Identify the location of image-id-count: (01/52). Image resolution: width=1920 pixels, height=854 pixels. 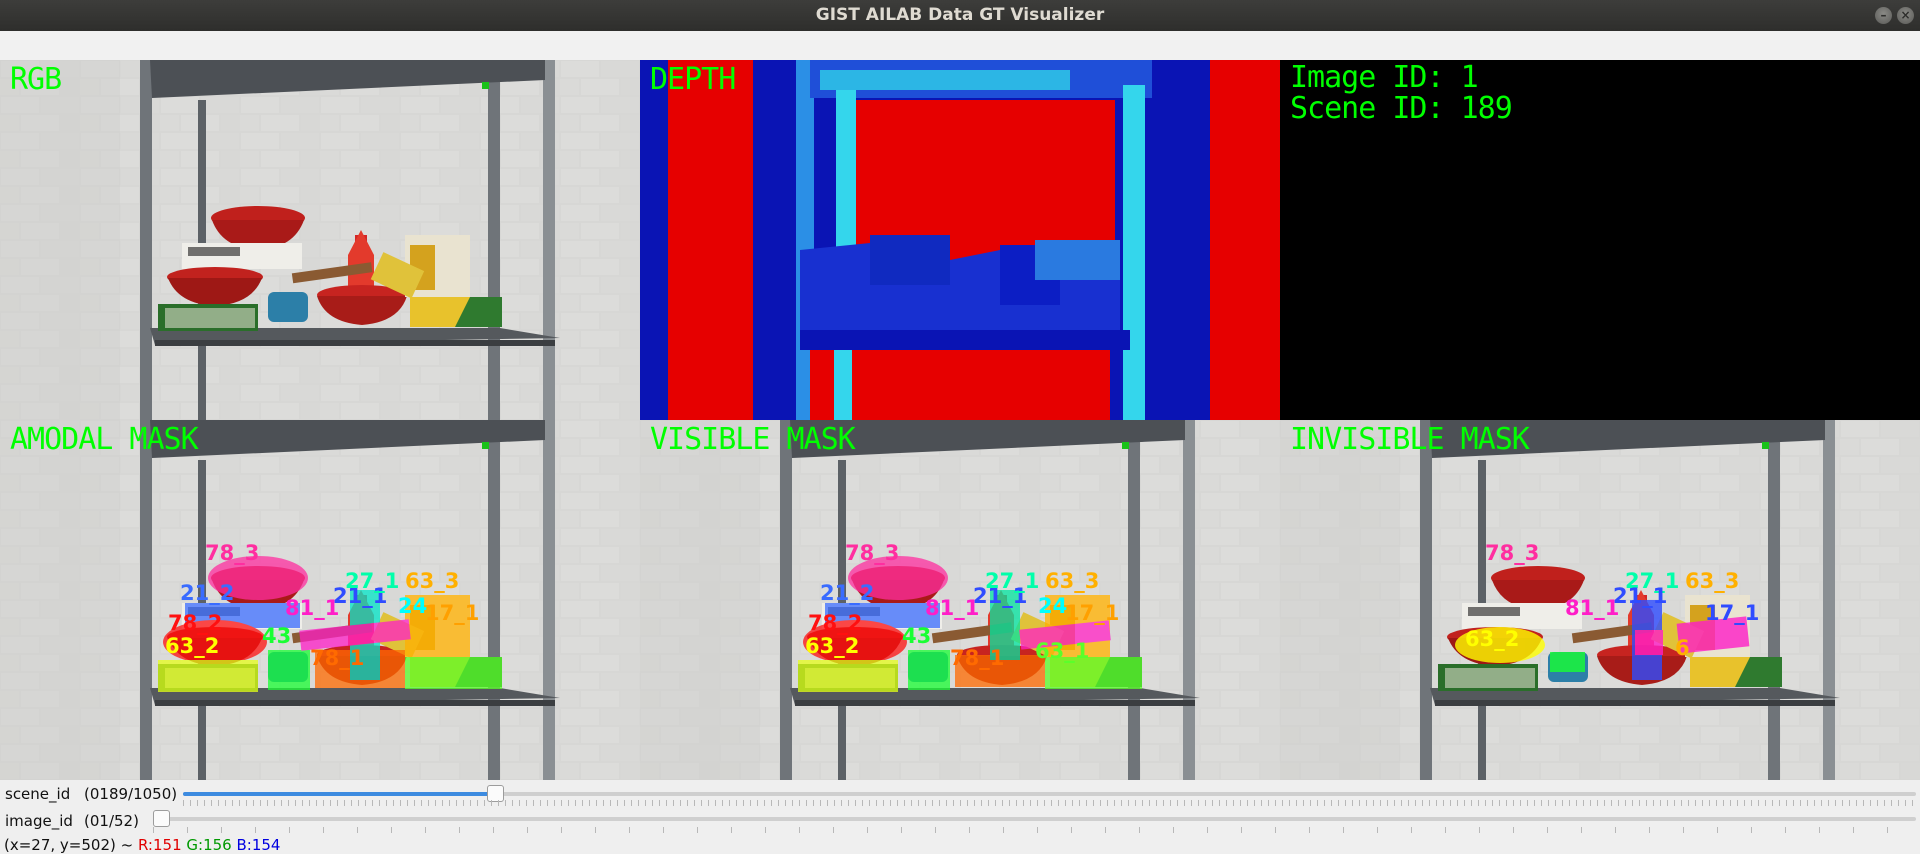
(111, 821).